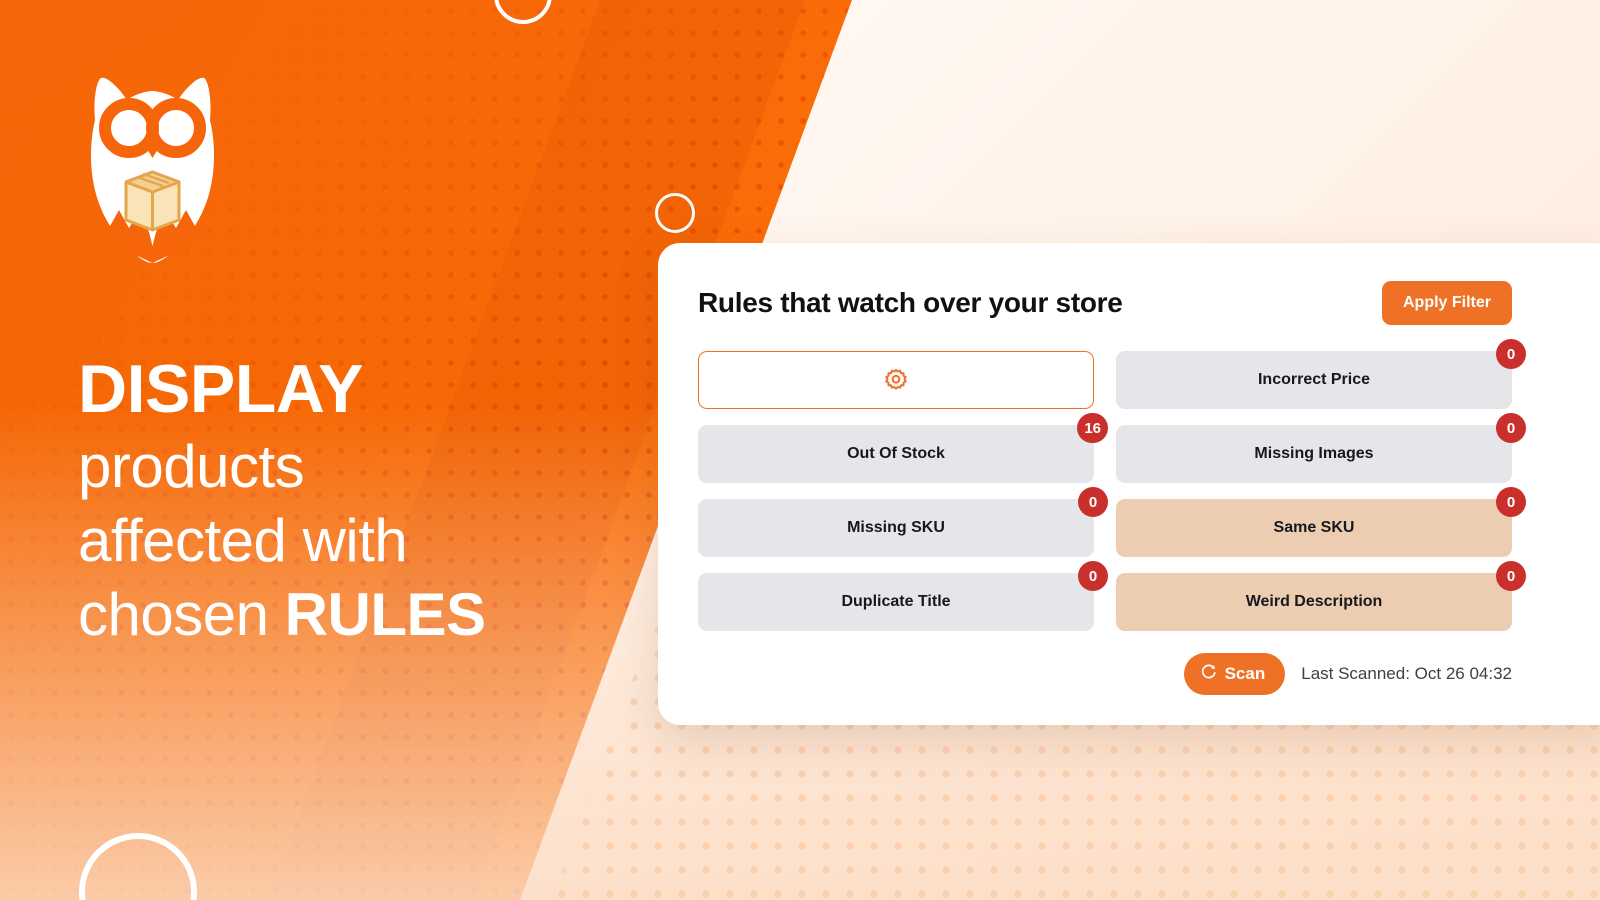 Image resolution: width=1600 pixels, height=900 pixels. Describe the element at coordinates (385, 614) in the screenshot. I see `hero-line-4-strong: RULES` at that location.